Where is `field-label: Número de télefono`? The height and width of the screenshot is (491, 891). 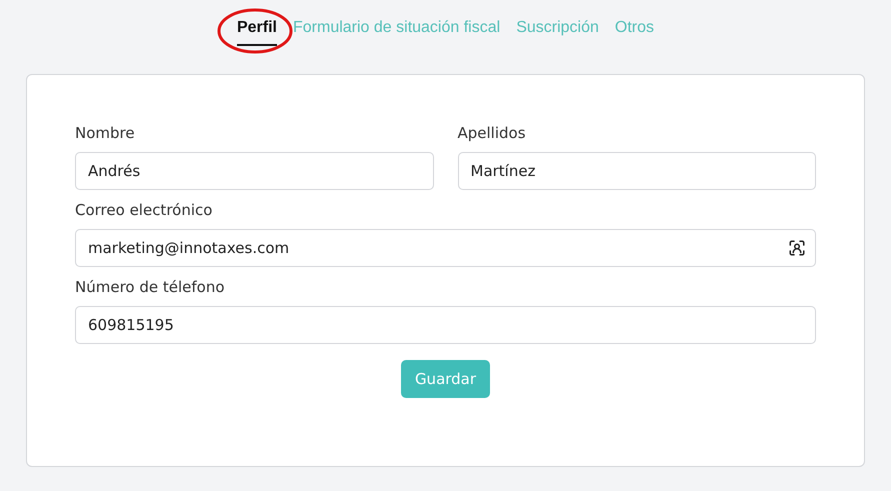 field-label: Número de télefono is located at coordinates (150, 287).